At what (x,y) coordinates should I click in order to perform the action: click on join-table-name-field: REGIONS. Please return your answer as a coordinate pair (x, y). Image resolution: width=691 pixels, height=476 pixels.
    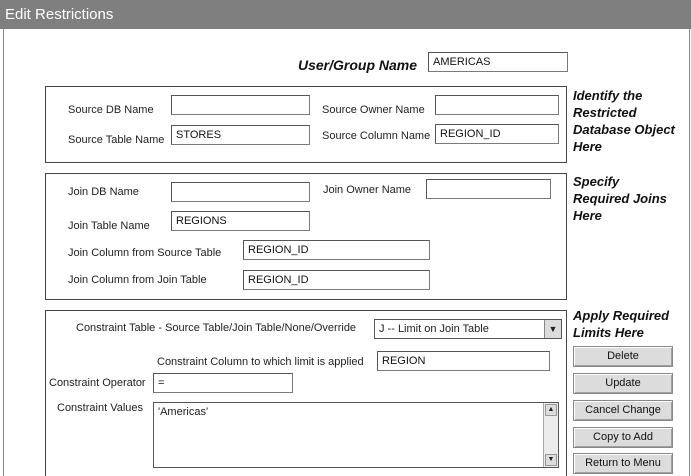
    Looking at the image, I should click on (240, 221).